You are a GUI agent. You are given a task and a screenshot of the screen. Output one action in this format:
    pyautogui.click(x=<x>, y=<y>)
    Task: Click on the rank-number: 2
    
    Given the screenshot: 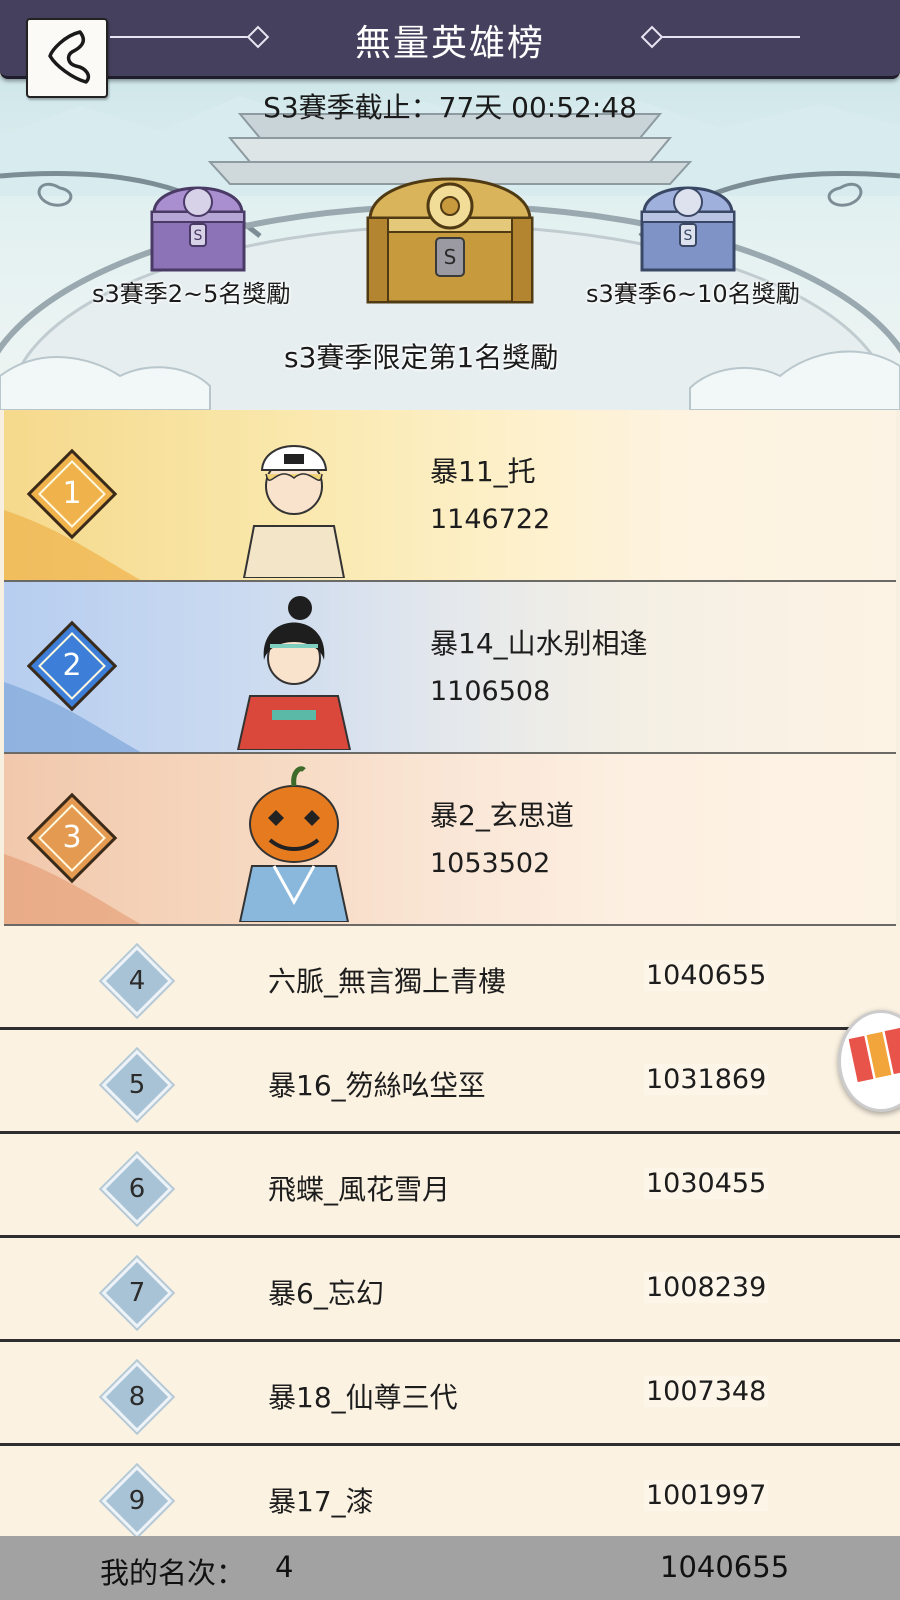 What is the action you would take?
    pyautogui.click(x=72, y=665)
    